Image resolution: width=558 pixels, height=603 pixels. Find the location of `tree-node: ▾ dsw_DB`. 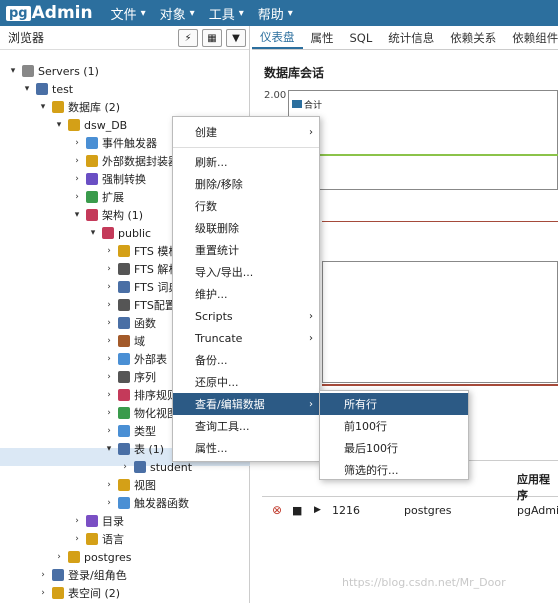

tree-node: ▾ dsw_DB is located at coordinates (91, 125).